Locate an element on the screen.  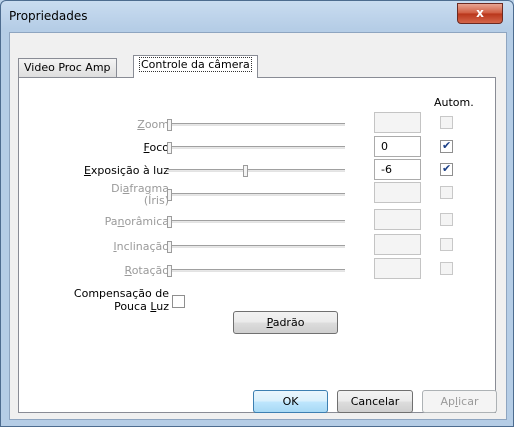
focus-value: 0 is located at coordinates (397, 146).